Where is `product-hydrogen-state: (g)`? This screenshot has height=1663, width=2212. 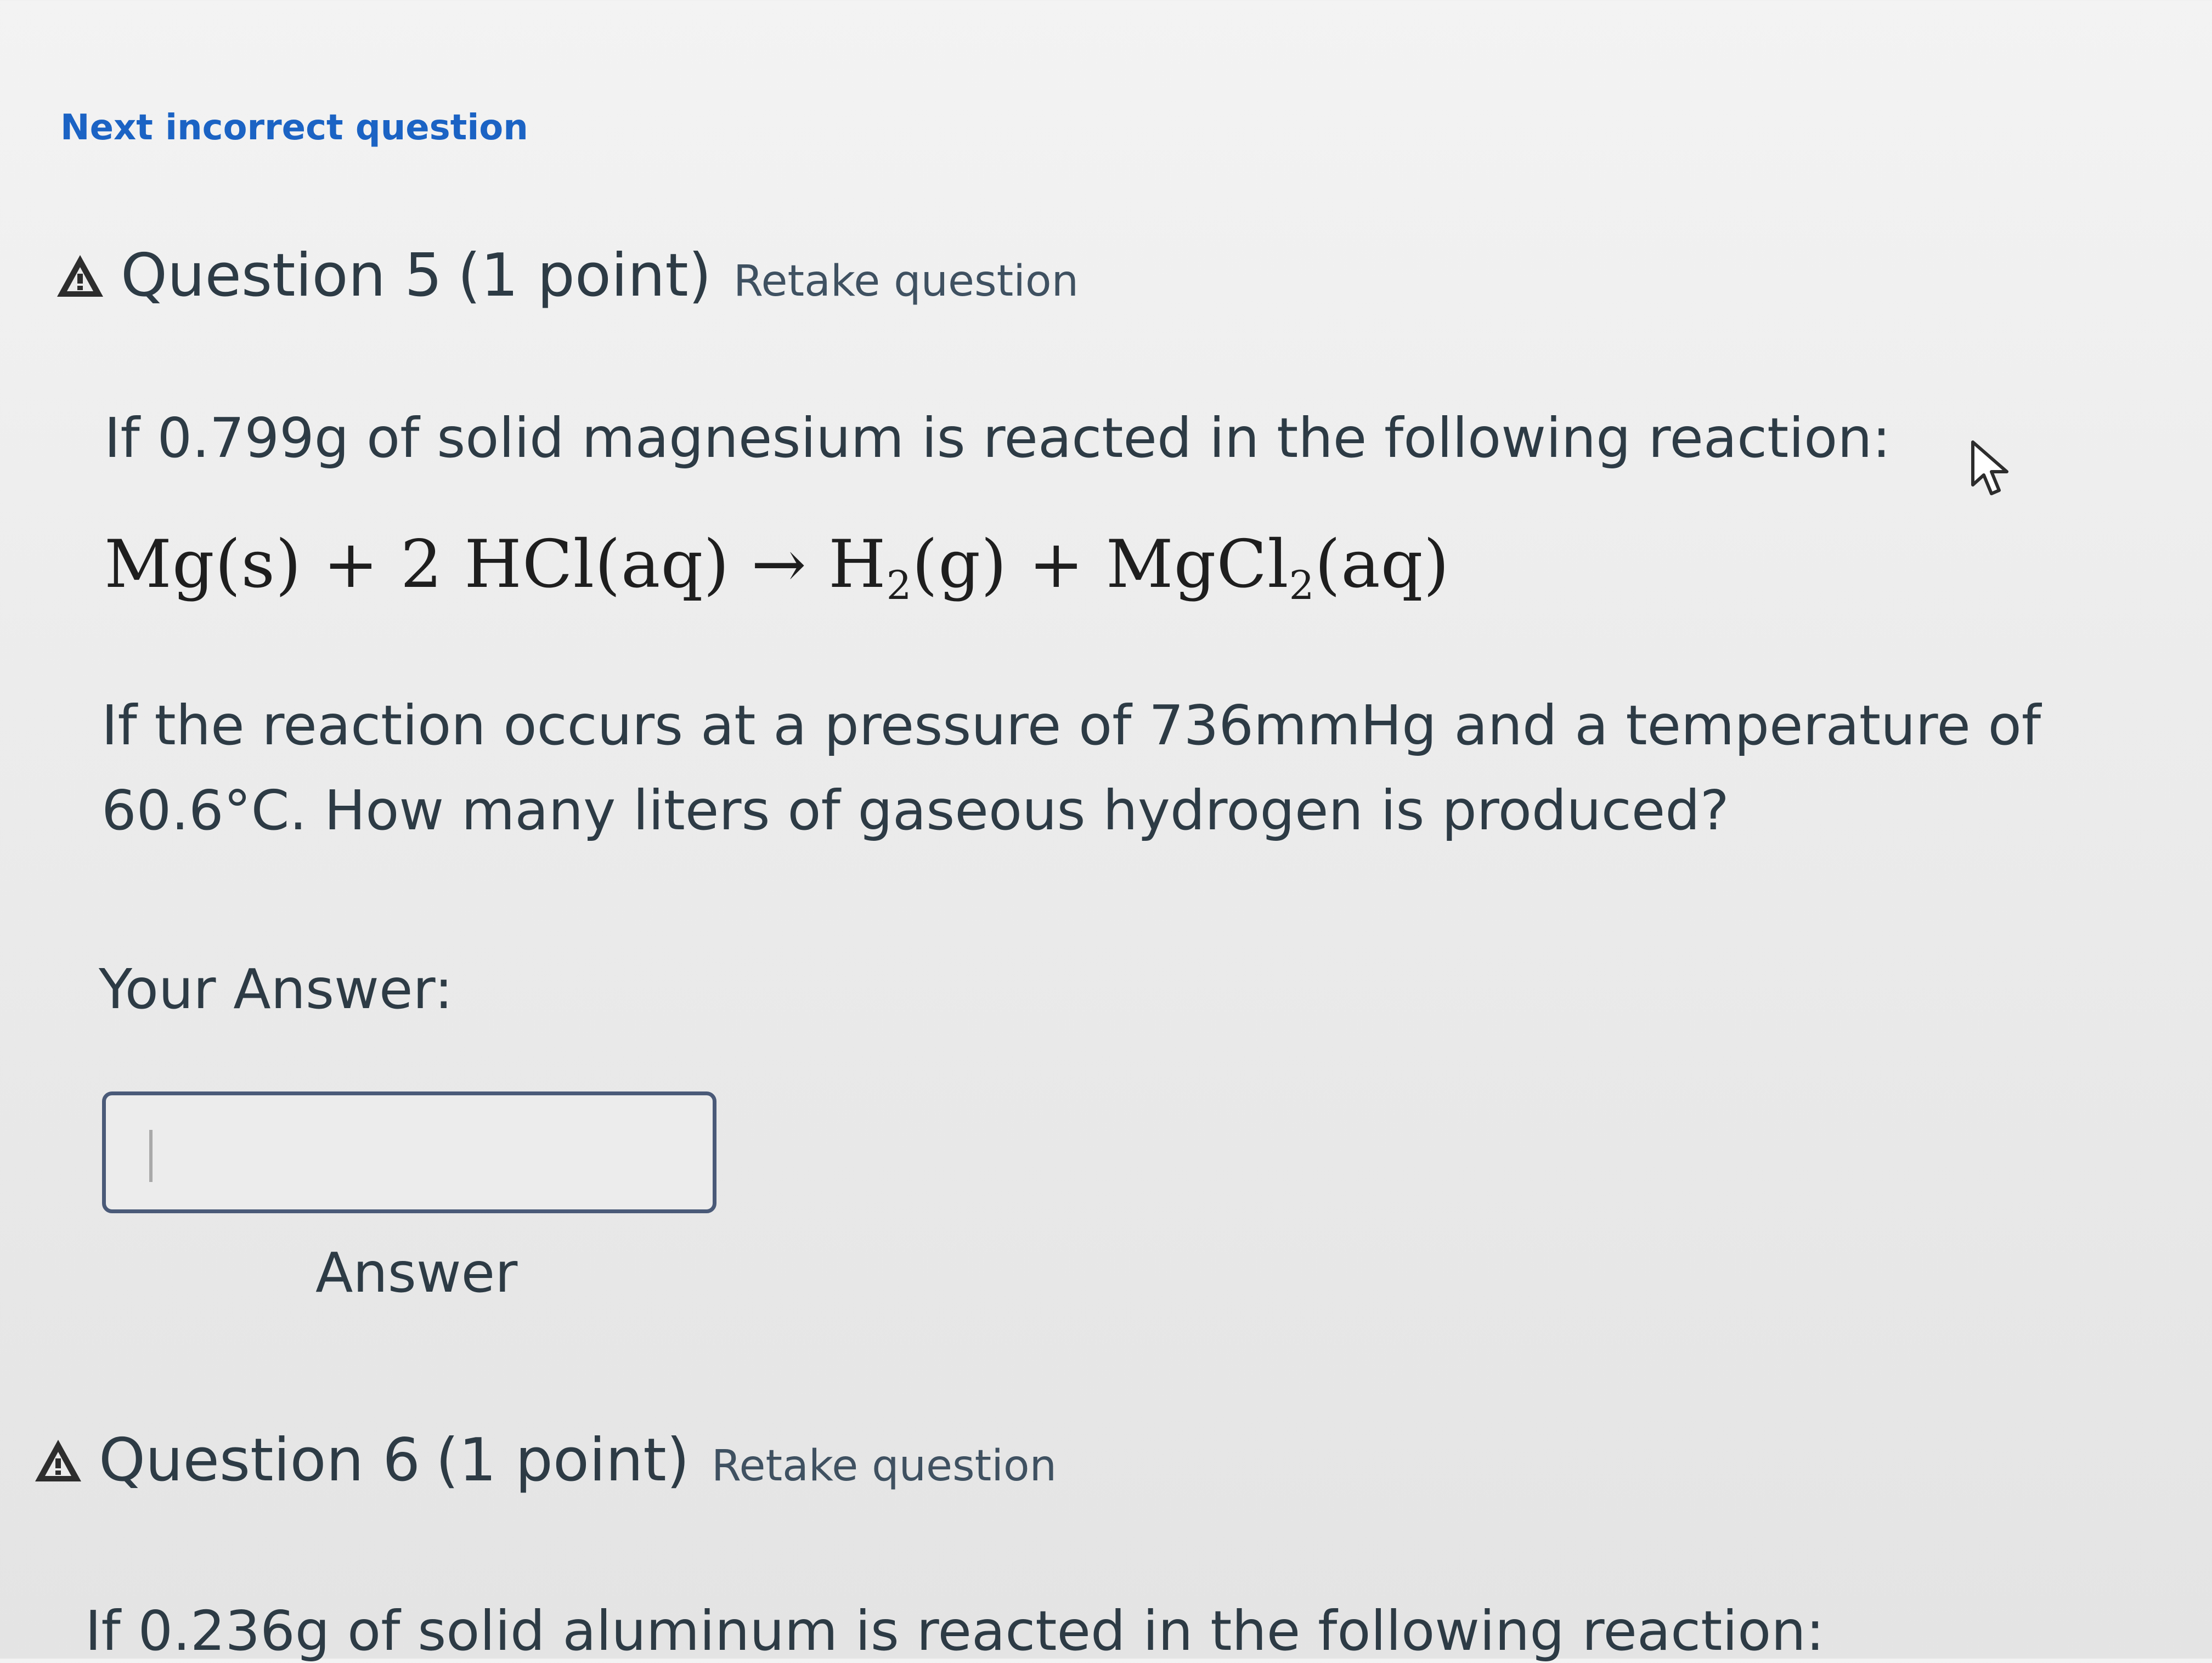
product-hydrogen-state: (g) is located at coordinates (959, 565).